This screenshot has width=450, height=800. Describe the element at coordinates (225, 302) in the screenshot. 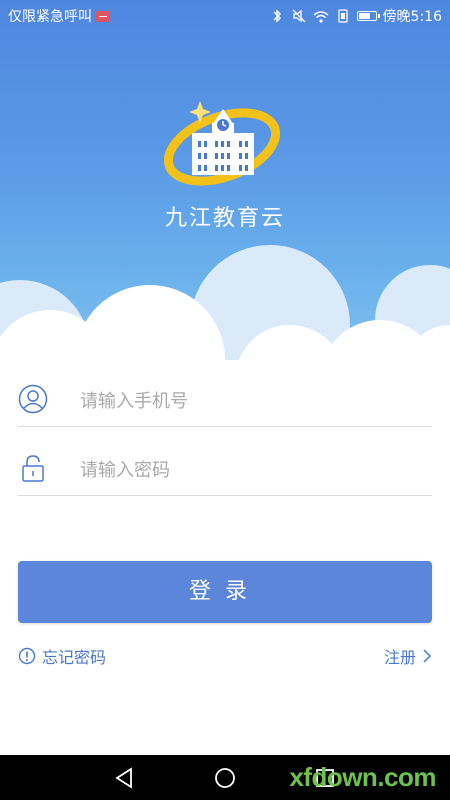

I see `clouds-decoration` at that location.